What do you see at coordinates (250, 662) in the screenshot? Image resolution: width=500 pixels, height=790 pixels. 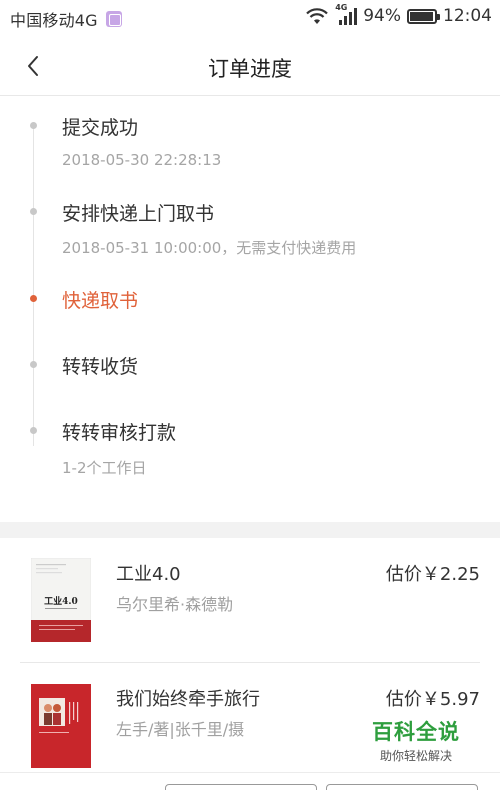 I see `product-divider` at bounding box center [250, 662].